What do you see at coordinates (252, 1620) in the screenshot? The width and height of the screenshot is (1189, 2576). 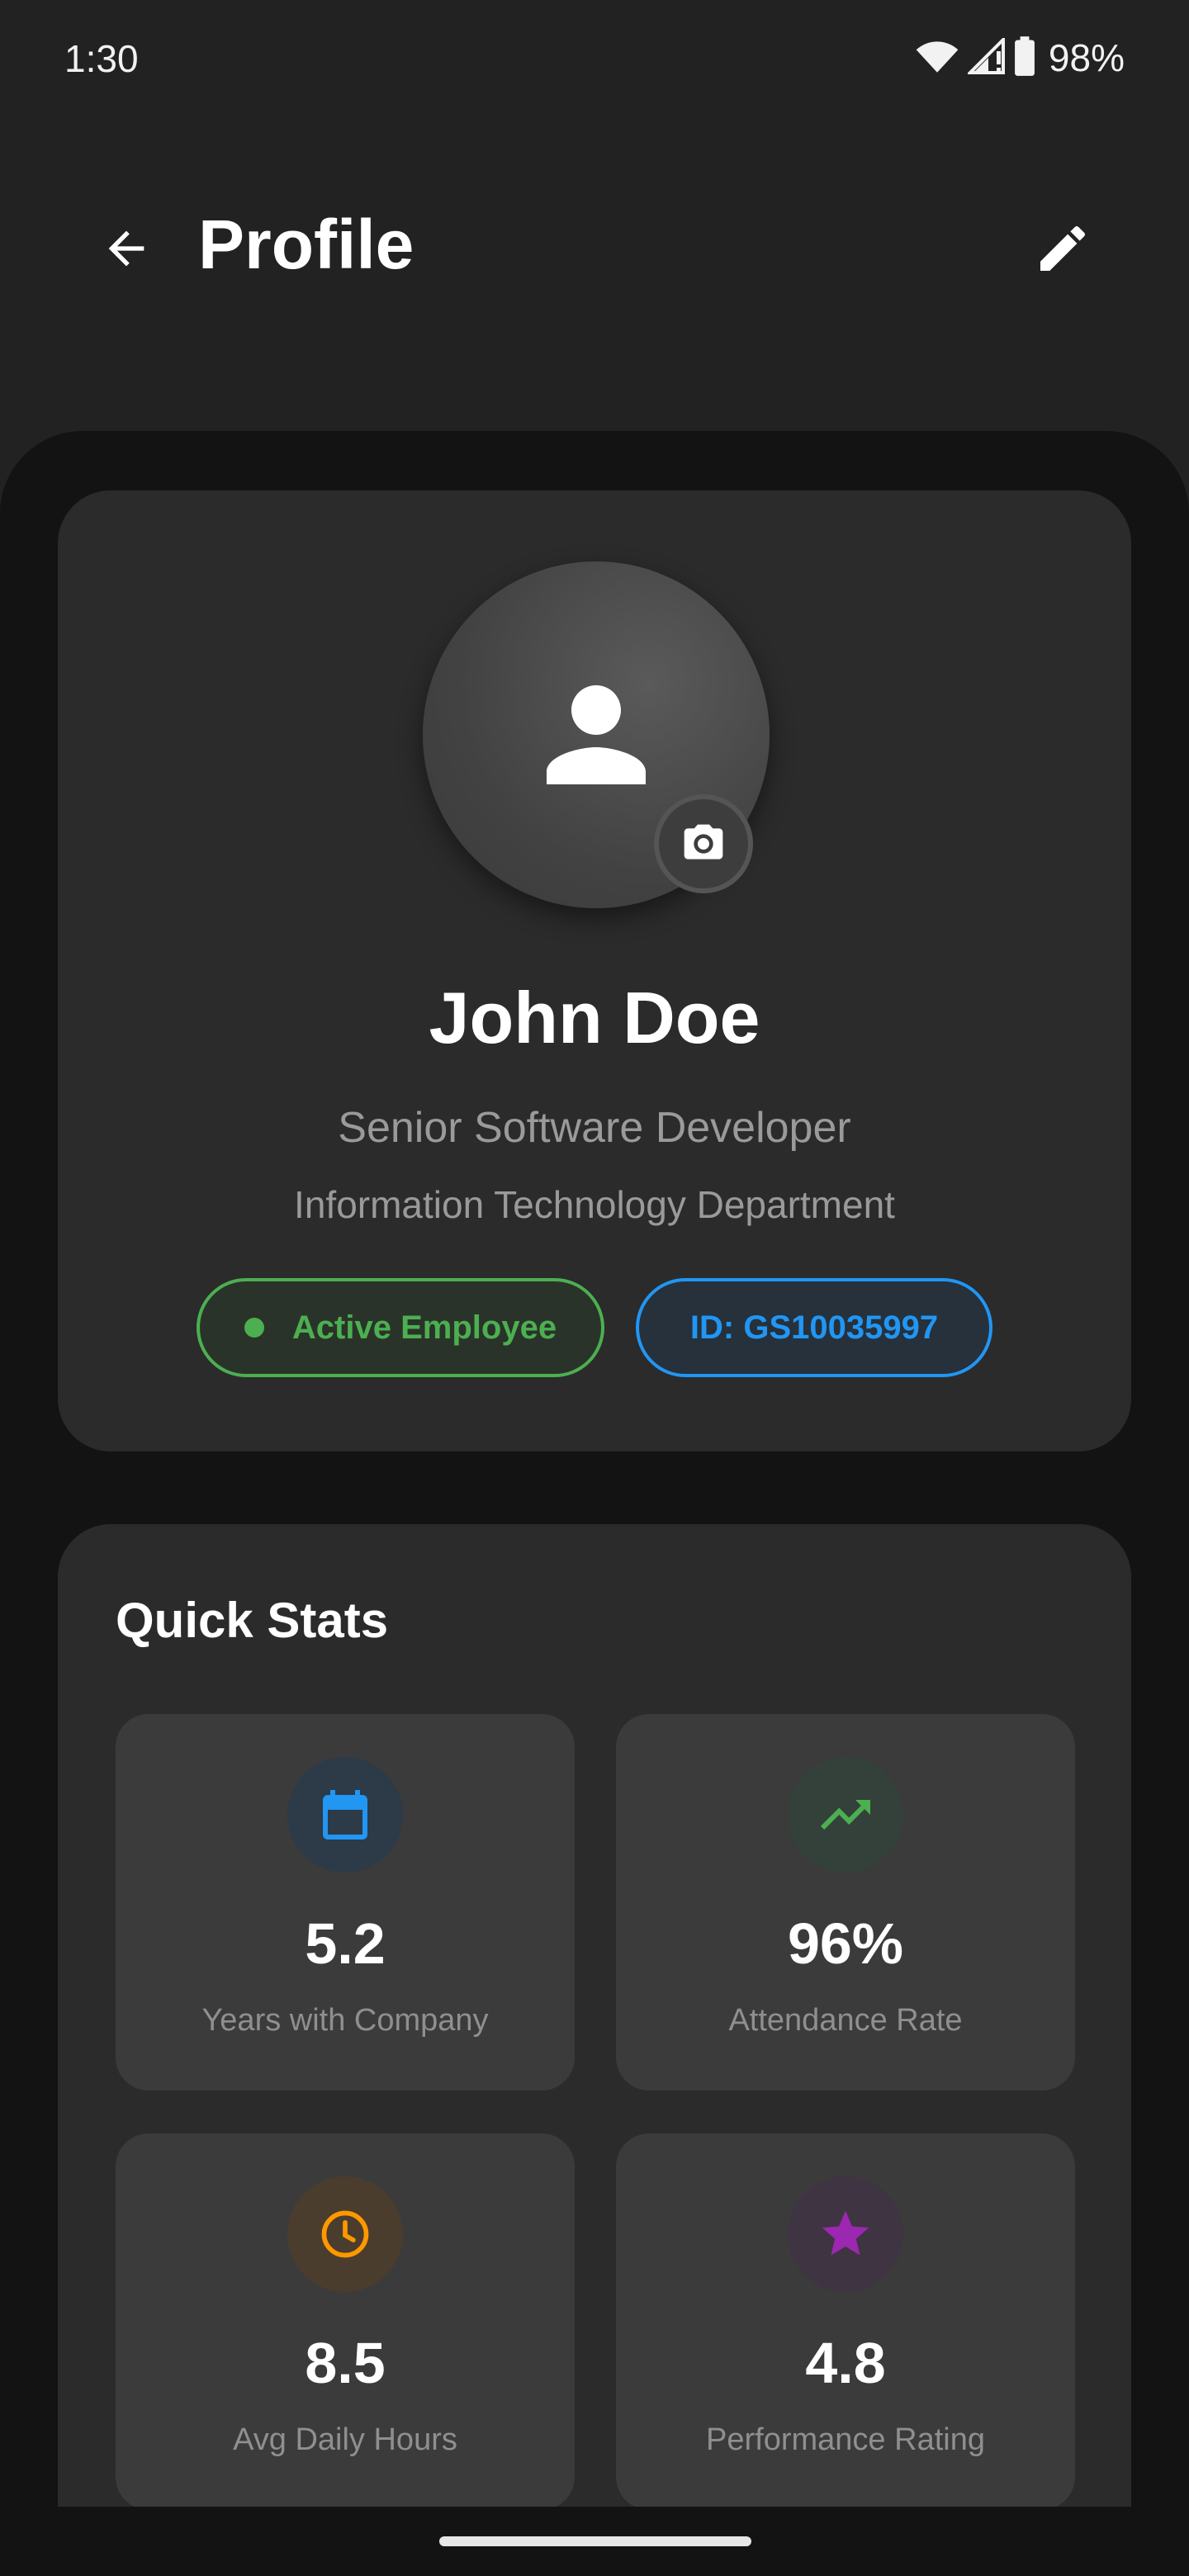 I see `quick-stats-title: Quick Stats` at bounding box center [252, 1620].